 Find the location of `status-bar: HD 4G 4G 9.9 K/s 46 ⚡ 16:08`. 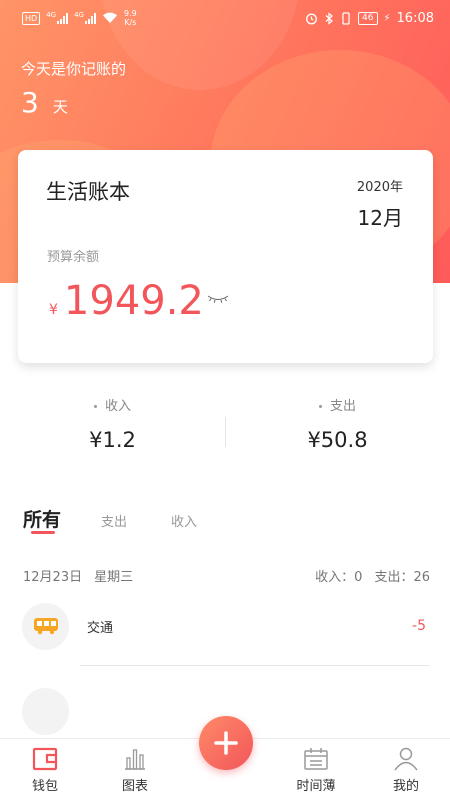

status-bar: HD 4G 4G 9.9 K/s 46 ⚡ 16:08 is located at coordinates (225, 18).